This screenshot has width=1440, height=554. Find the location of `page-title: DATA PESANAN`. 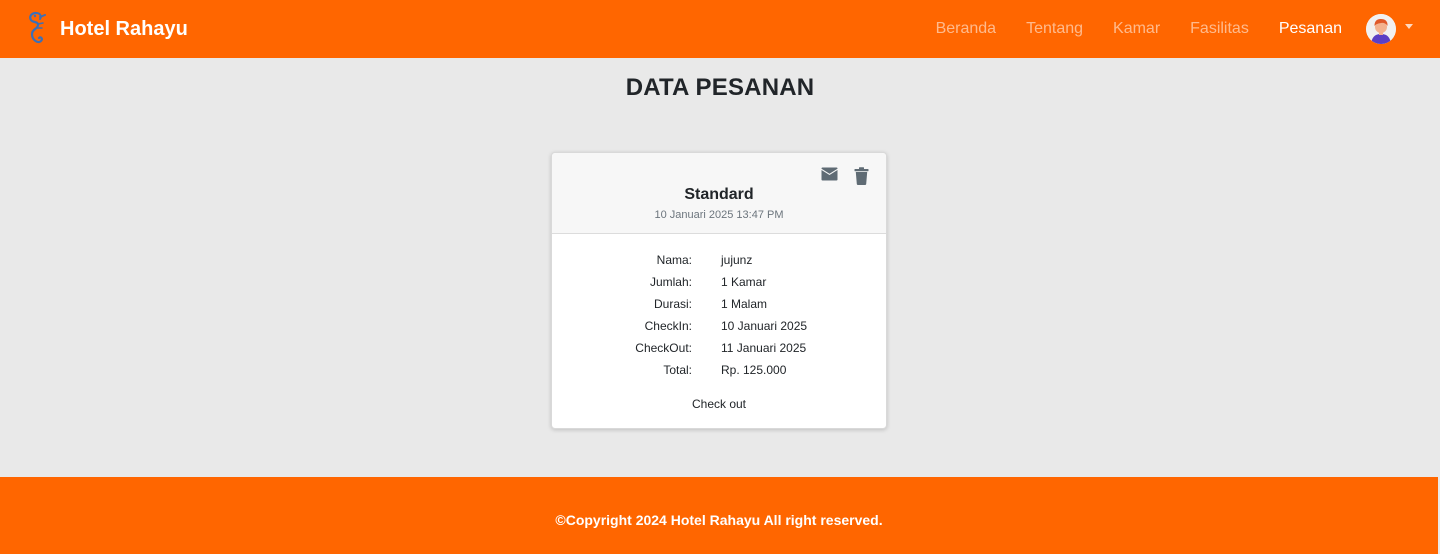

page-title: DATA PESANAN is located at coordinates (720, 87).